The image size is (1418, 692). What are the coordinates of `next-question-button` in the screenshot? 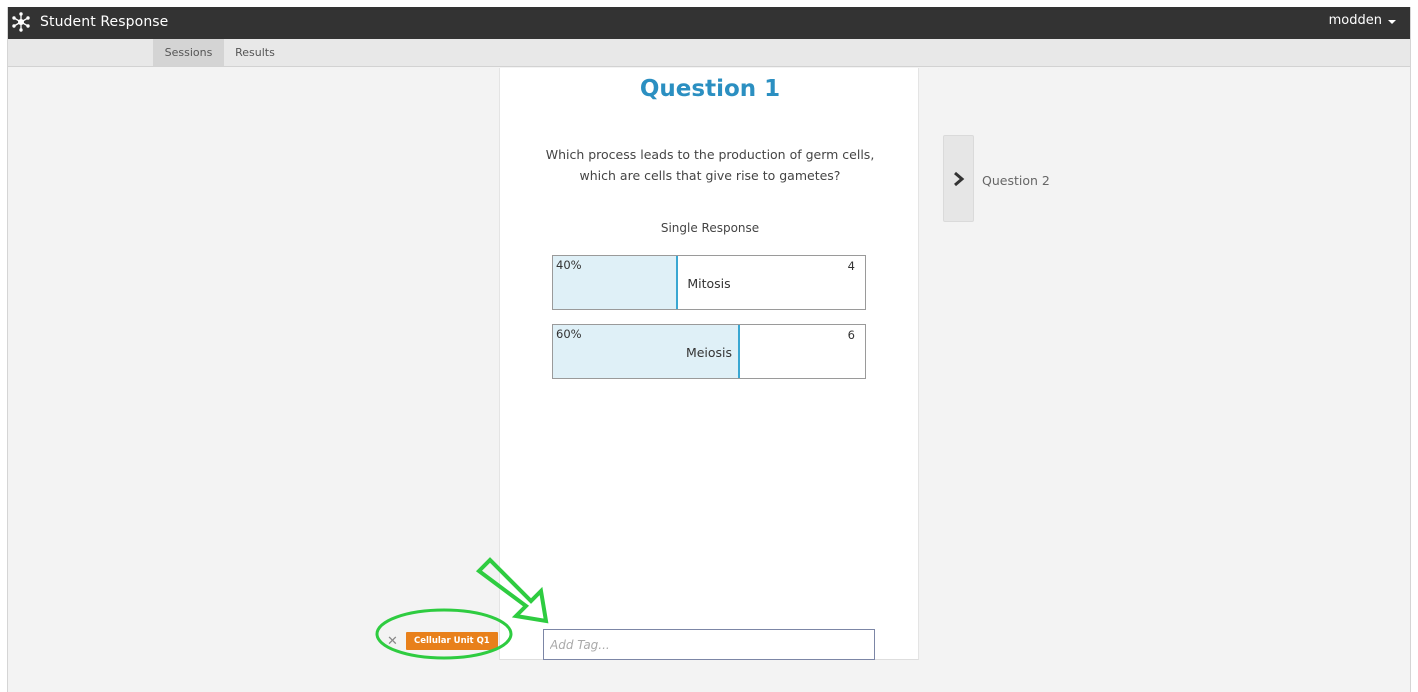 It's located at (958, 178).